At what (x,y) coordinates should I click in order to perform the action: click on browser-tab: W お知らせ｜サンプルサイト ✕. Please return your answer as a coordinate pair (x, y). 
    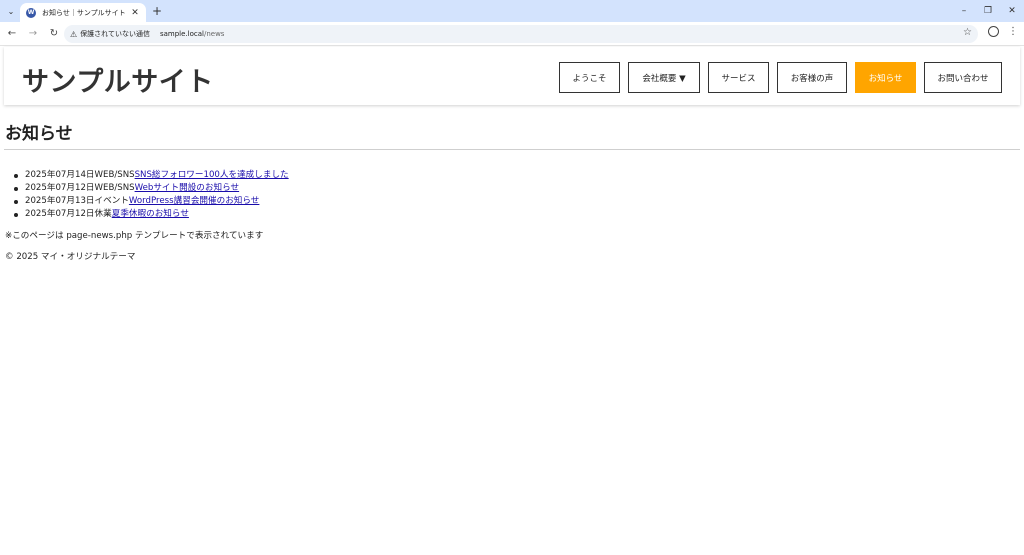
    Looking at the image, I should click on (83, 12).